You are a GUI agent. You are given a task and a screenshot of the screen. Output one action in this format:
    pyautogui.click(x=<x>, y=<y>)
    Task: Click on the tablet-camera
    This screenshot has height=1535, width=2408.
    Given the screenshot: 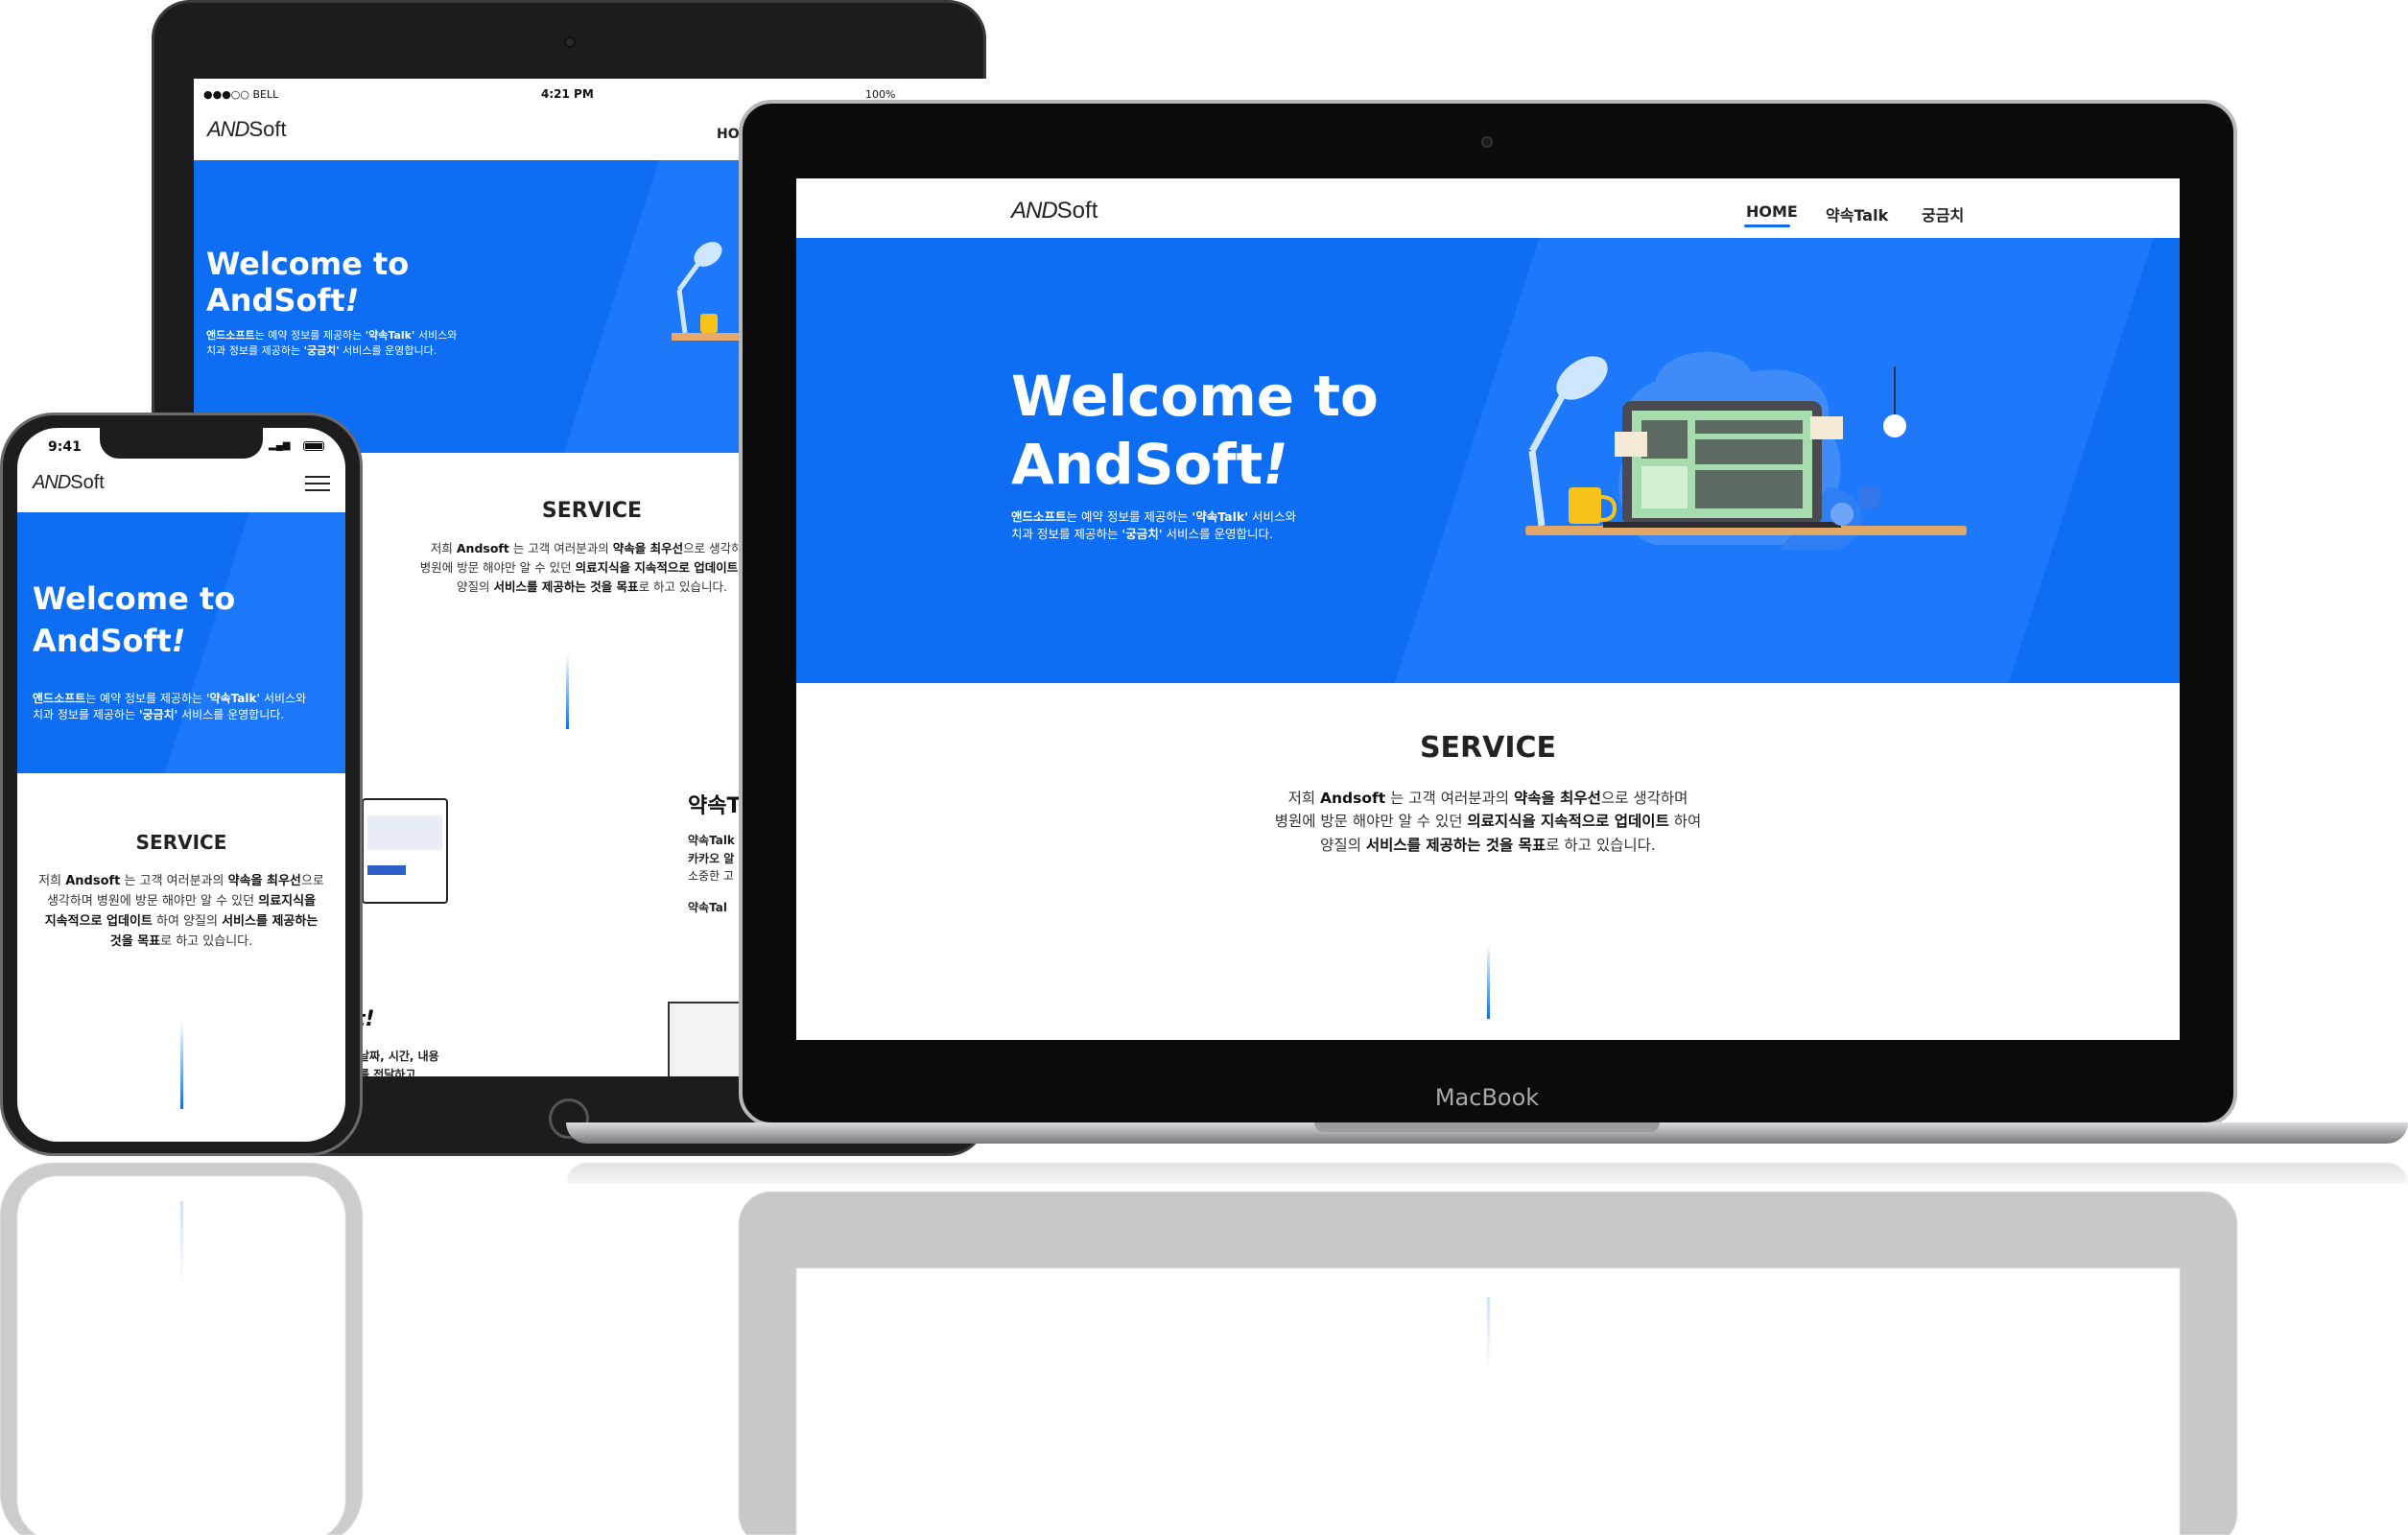 What is the action you would take?
    pyautogui.click(x=570, y=42)
    